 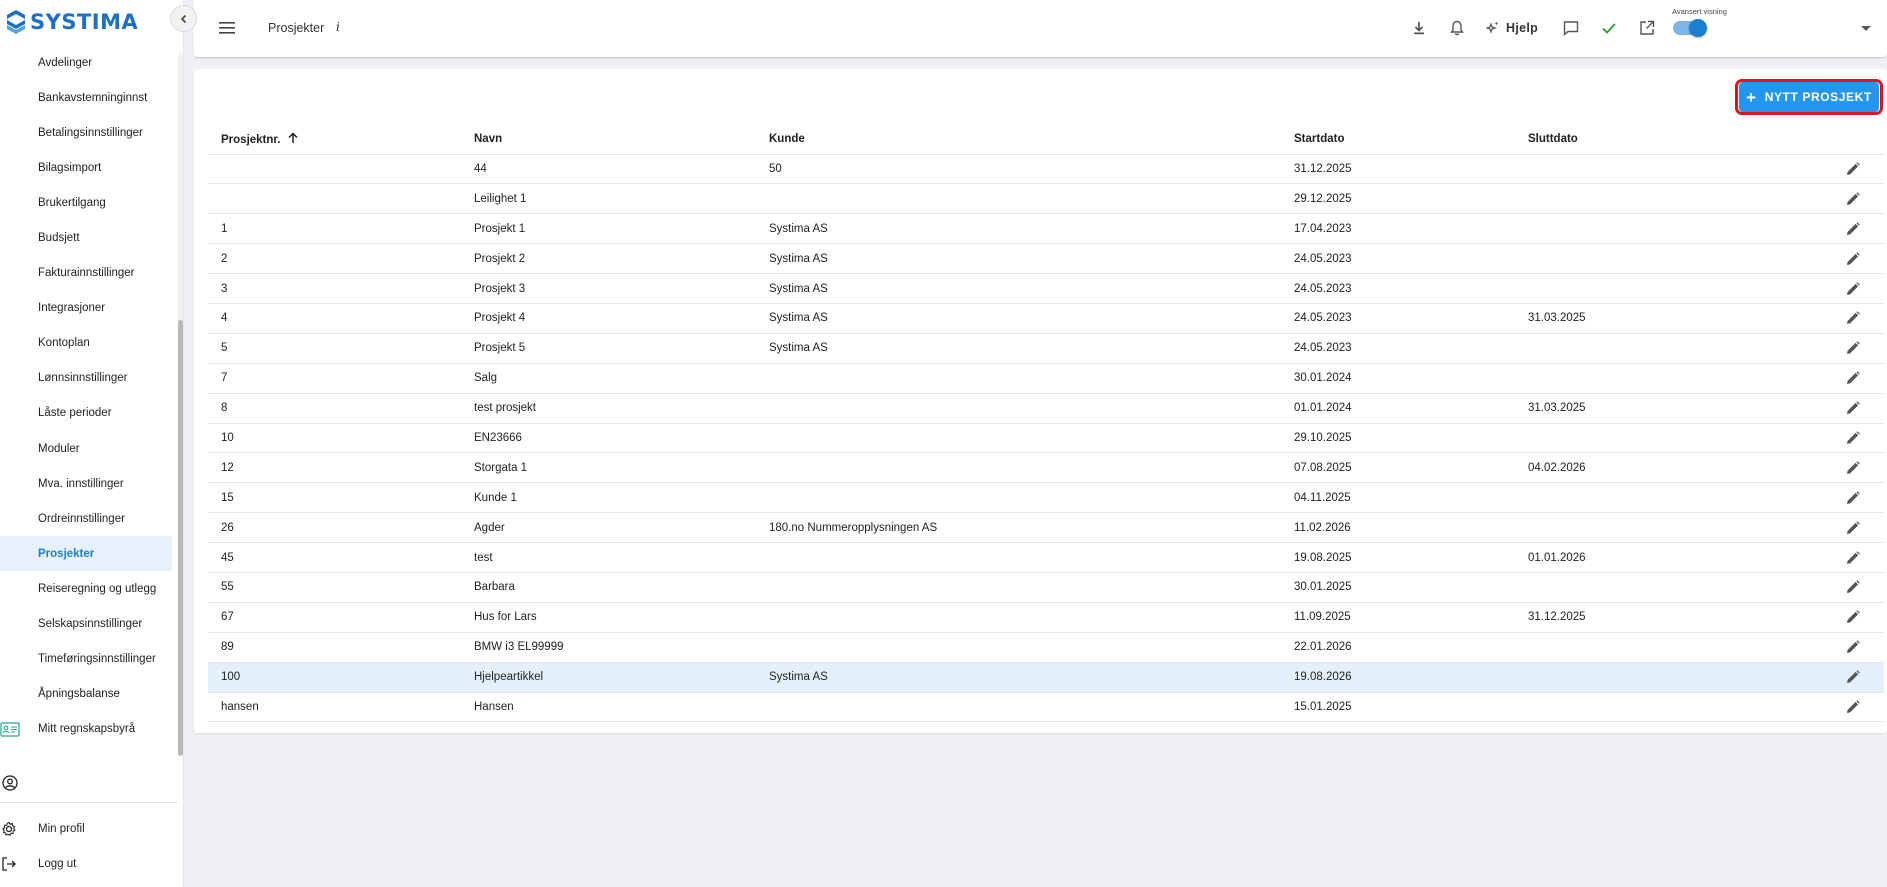 I want to click on check-icon, so click(x=1609, y=28).